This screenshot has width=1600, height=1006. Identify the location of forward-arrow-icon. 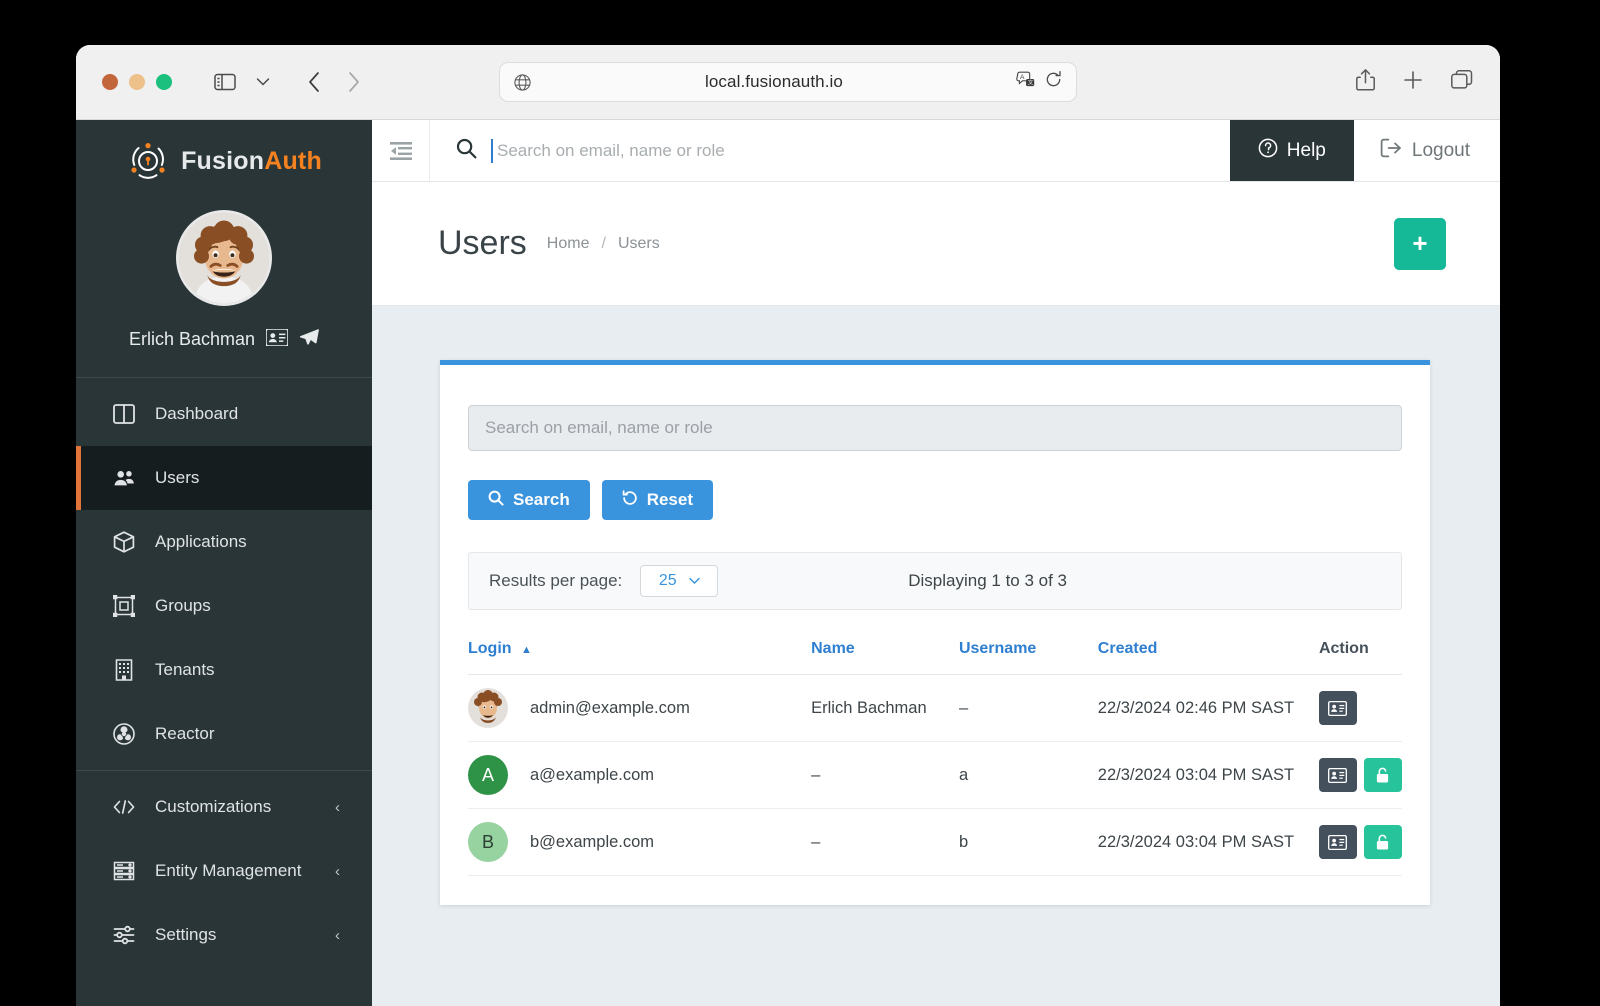
(353, 82).